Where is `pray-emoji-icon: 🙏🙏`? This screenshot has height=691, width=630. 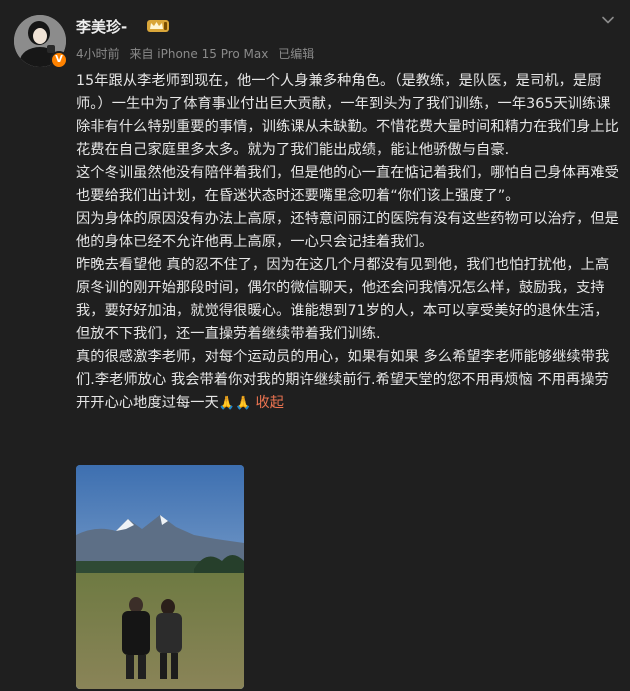
pray-emoji-icon: 🙏🙏 is located at coordinates (235, 403).